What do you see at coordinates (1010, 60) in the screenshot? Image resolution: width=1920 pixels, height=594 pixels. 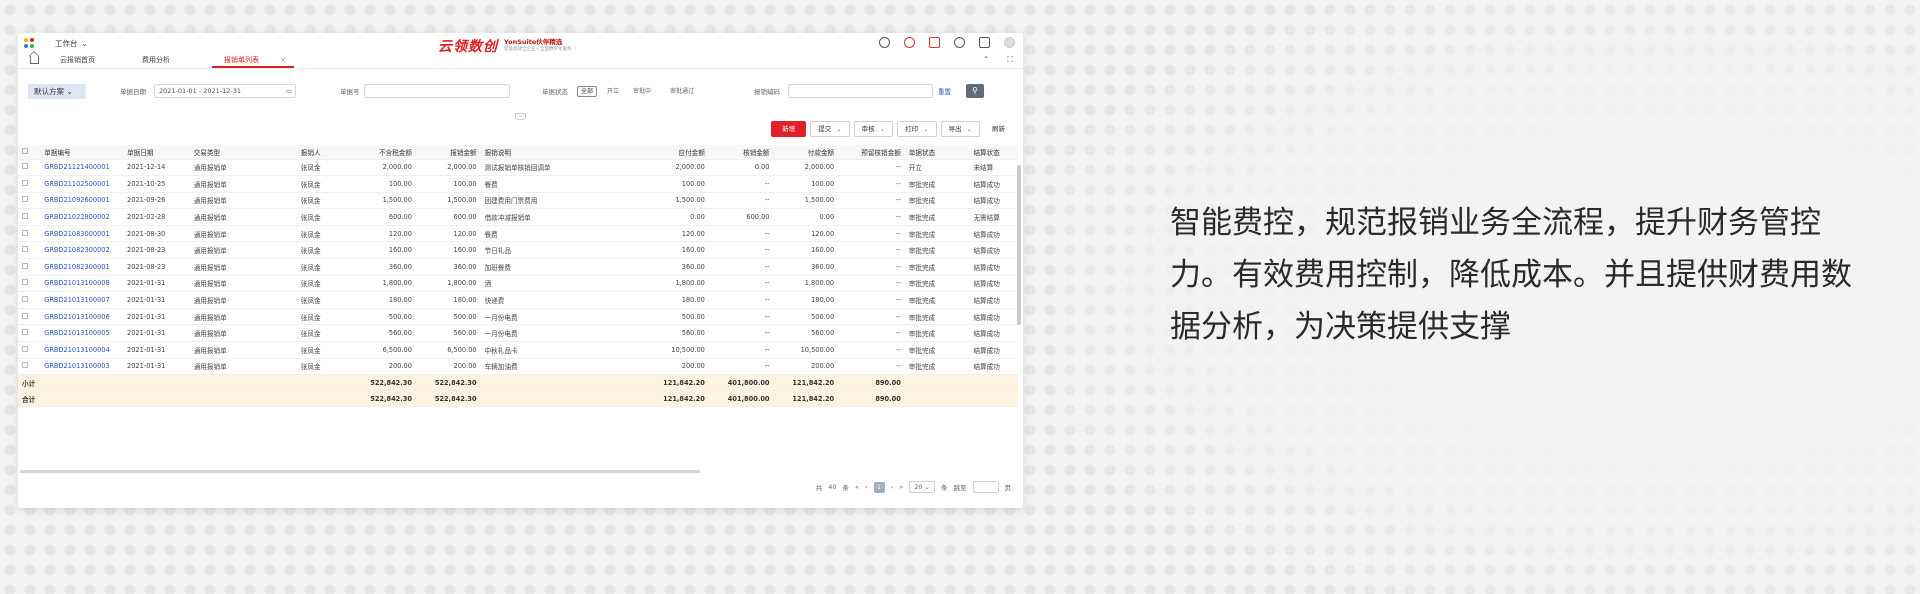 I see `fullscreen-icon: ⛶` at bounding box center [1010, 60].